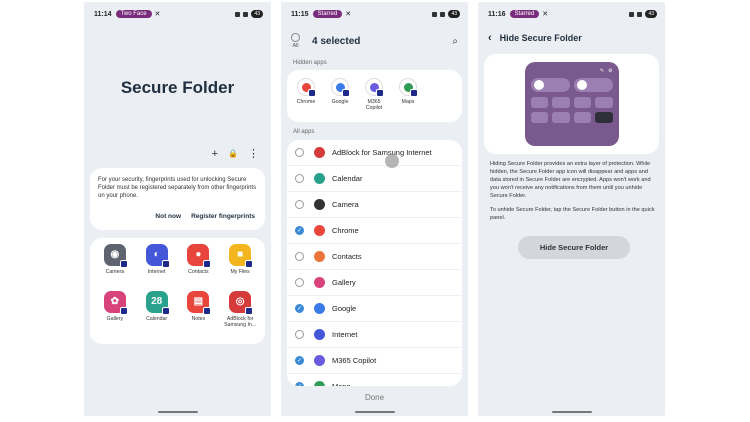 This screenshot has width=750, height=422. What do you see at coordinates (344, 308) in the screenshot?
I see `app-label: Google` at bounding box center [344, 308].